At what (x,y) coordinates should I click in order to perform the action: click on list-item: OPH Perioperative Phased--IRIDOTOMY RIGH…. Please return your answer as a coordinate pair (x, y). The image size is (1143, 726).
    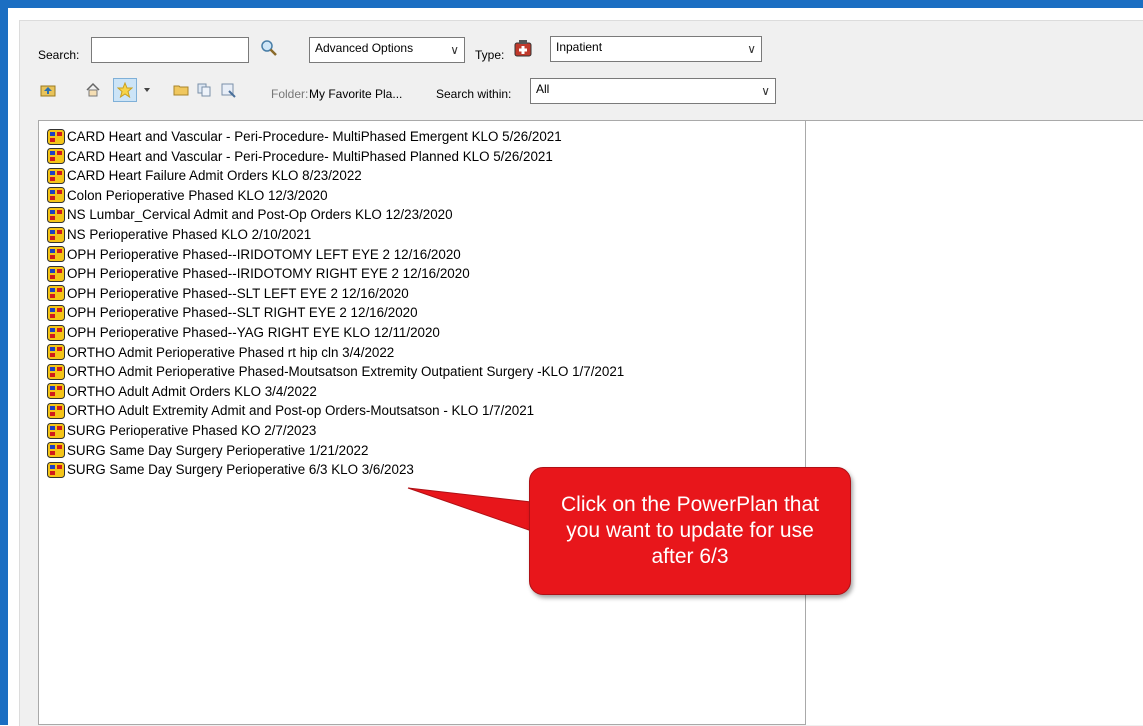
    Looking at the image, I should click on (258, 273).